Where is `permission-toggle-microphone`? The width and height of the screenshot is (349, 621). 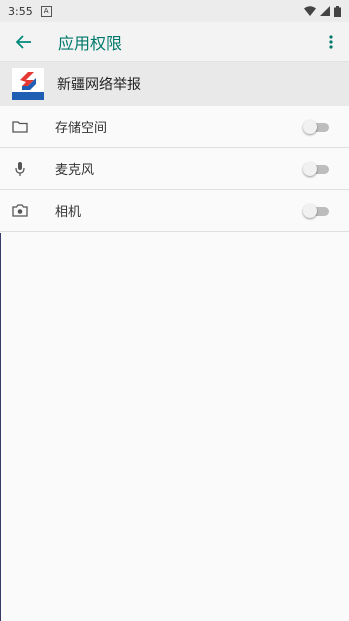 permission-toggle-microphone is located at coordinates (316, 168).